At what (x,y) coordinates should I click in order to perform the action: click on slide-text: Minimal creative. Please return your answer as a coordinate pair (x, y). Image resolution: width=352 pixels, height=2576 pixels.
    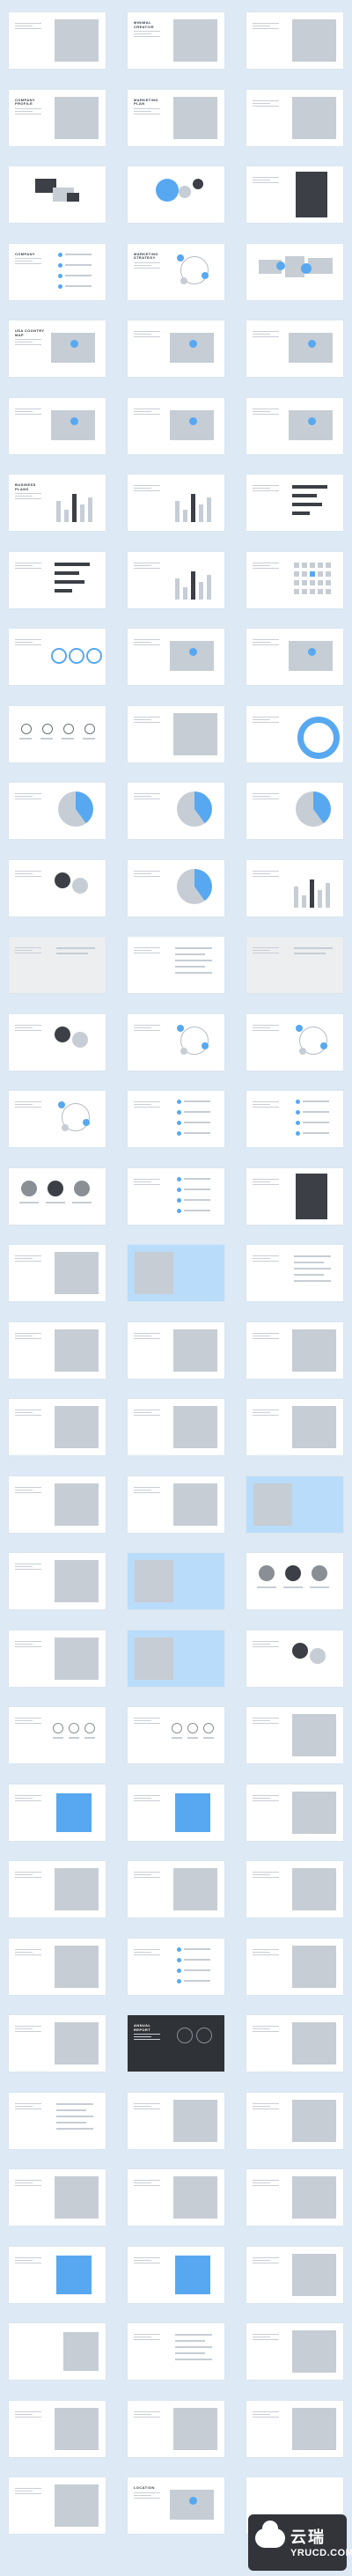
    Looking at the image, I should click on (150, 29).